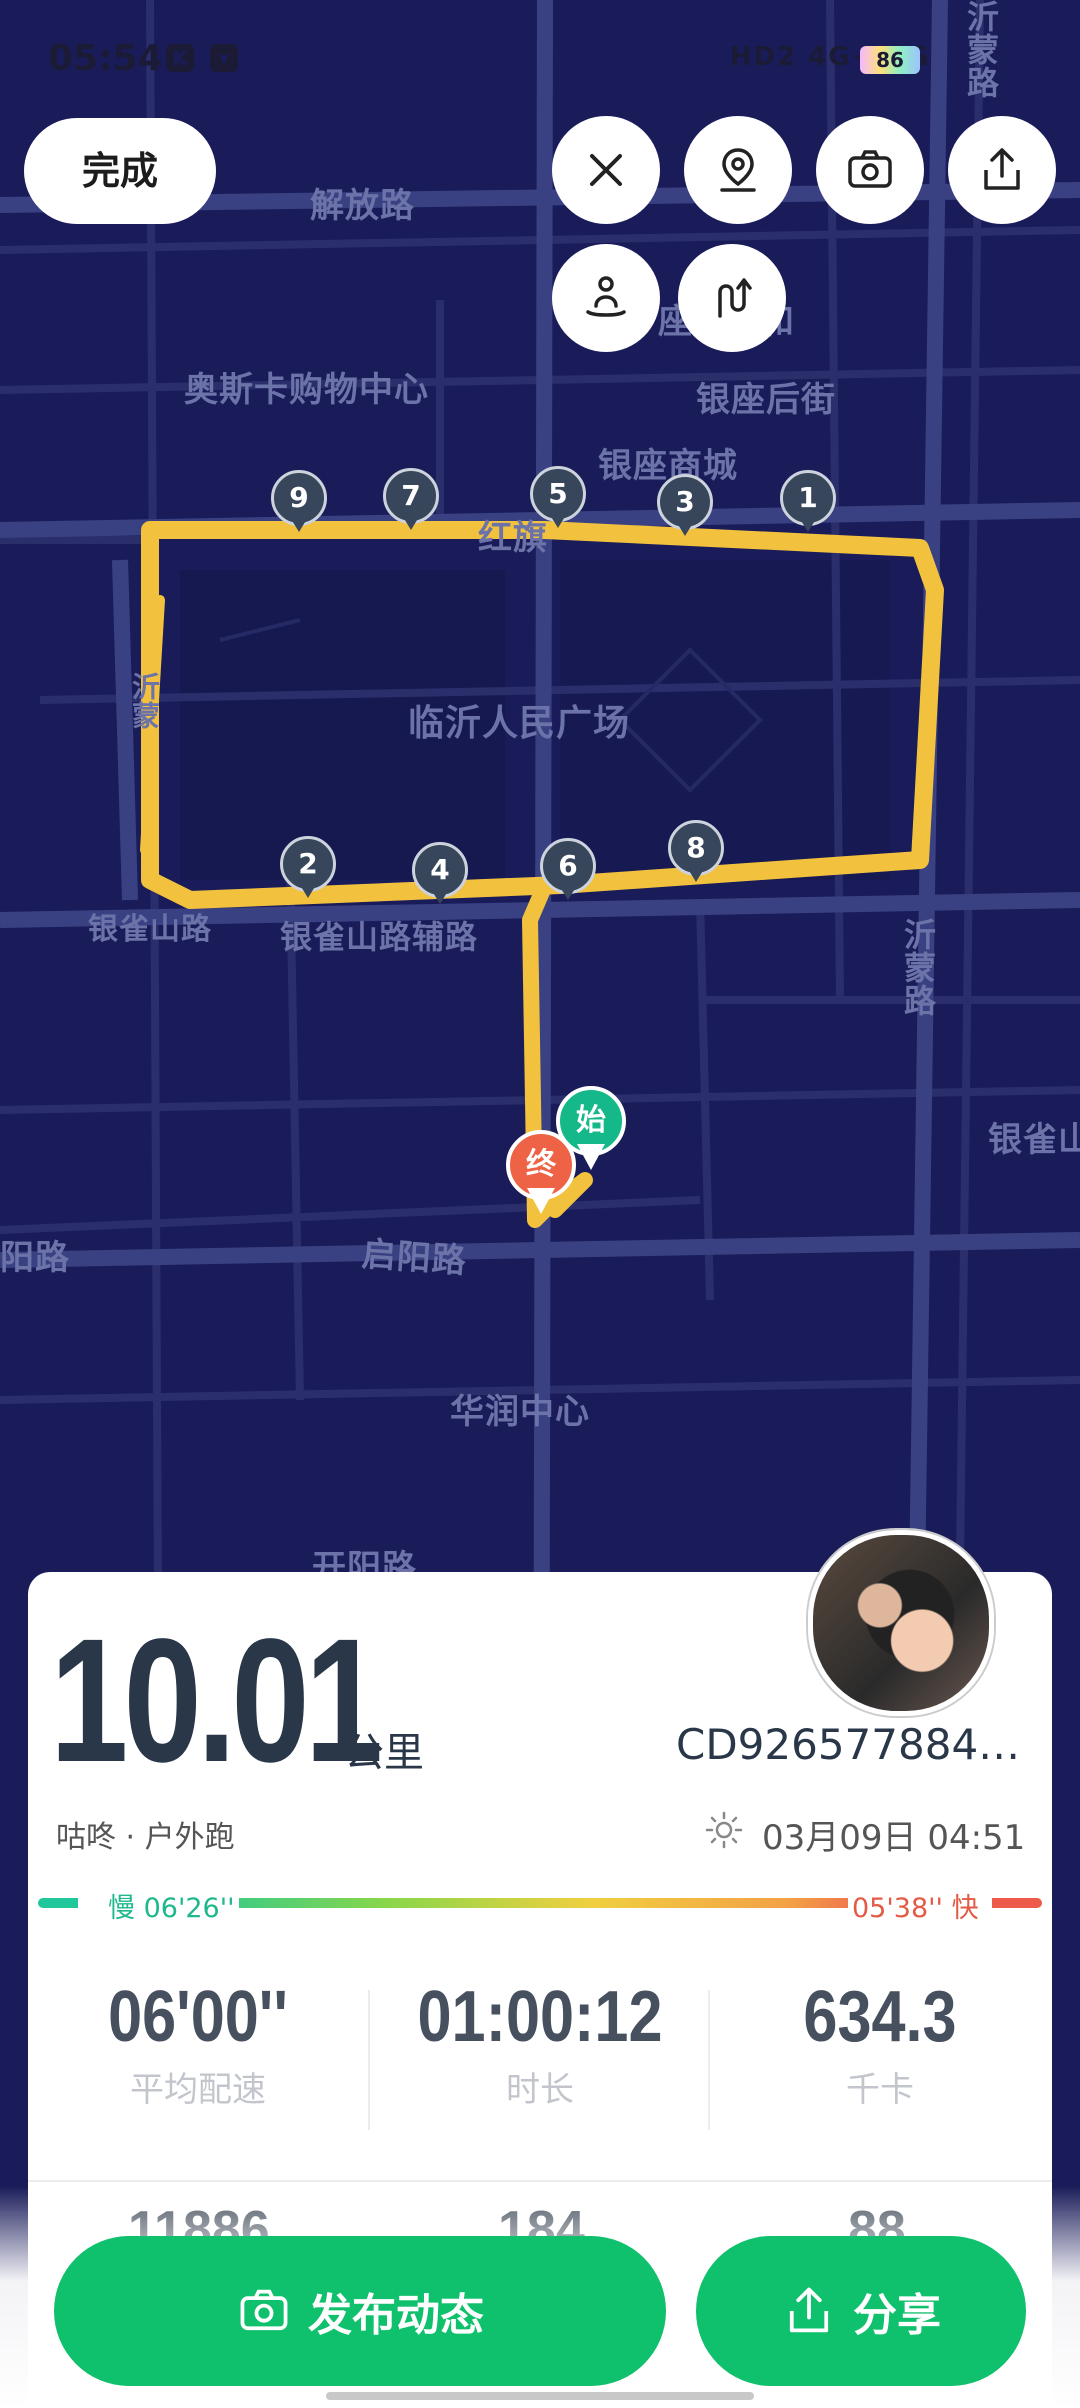  Describe the element at coordinates (120, 171) in the screenshot. I see `done-button: 完成` at that location.